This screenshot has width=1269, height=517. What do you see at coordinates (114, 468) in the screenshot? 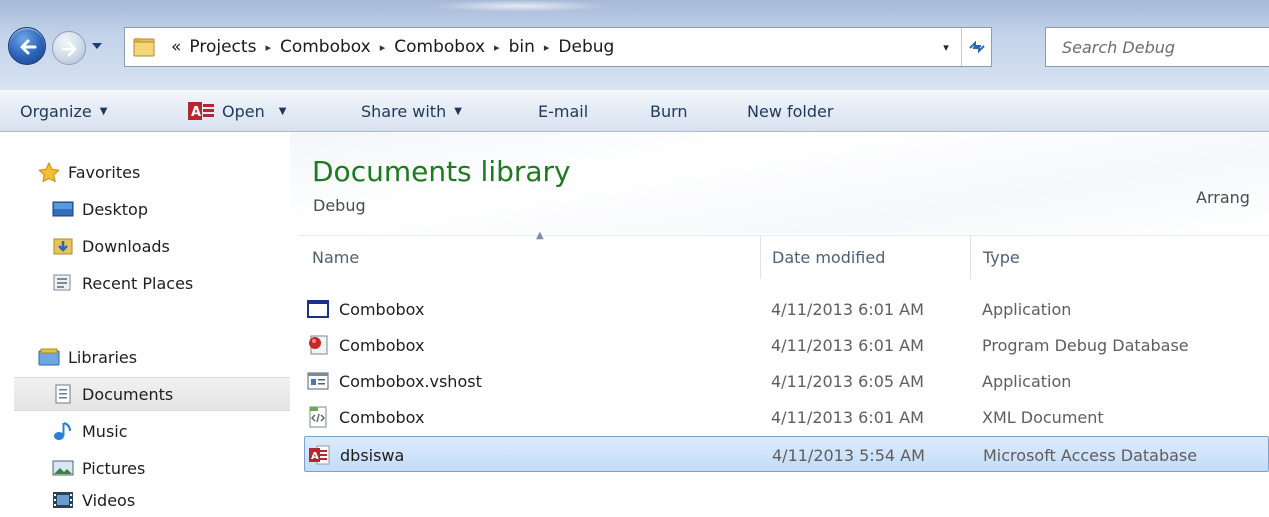
I see `nav-item-label: Pictures` at bounding box center [114, 468].